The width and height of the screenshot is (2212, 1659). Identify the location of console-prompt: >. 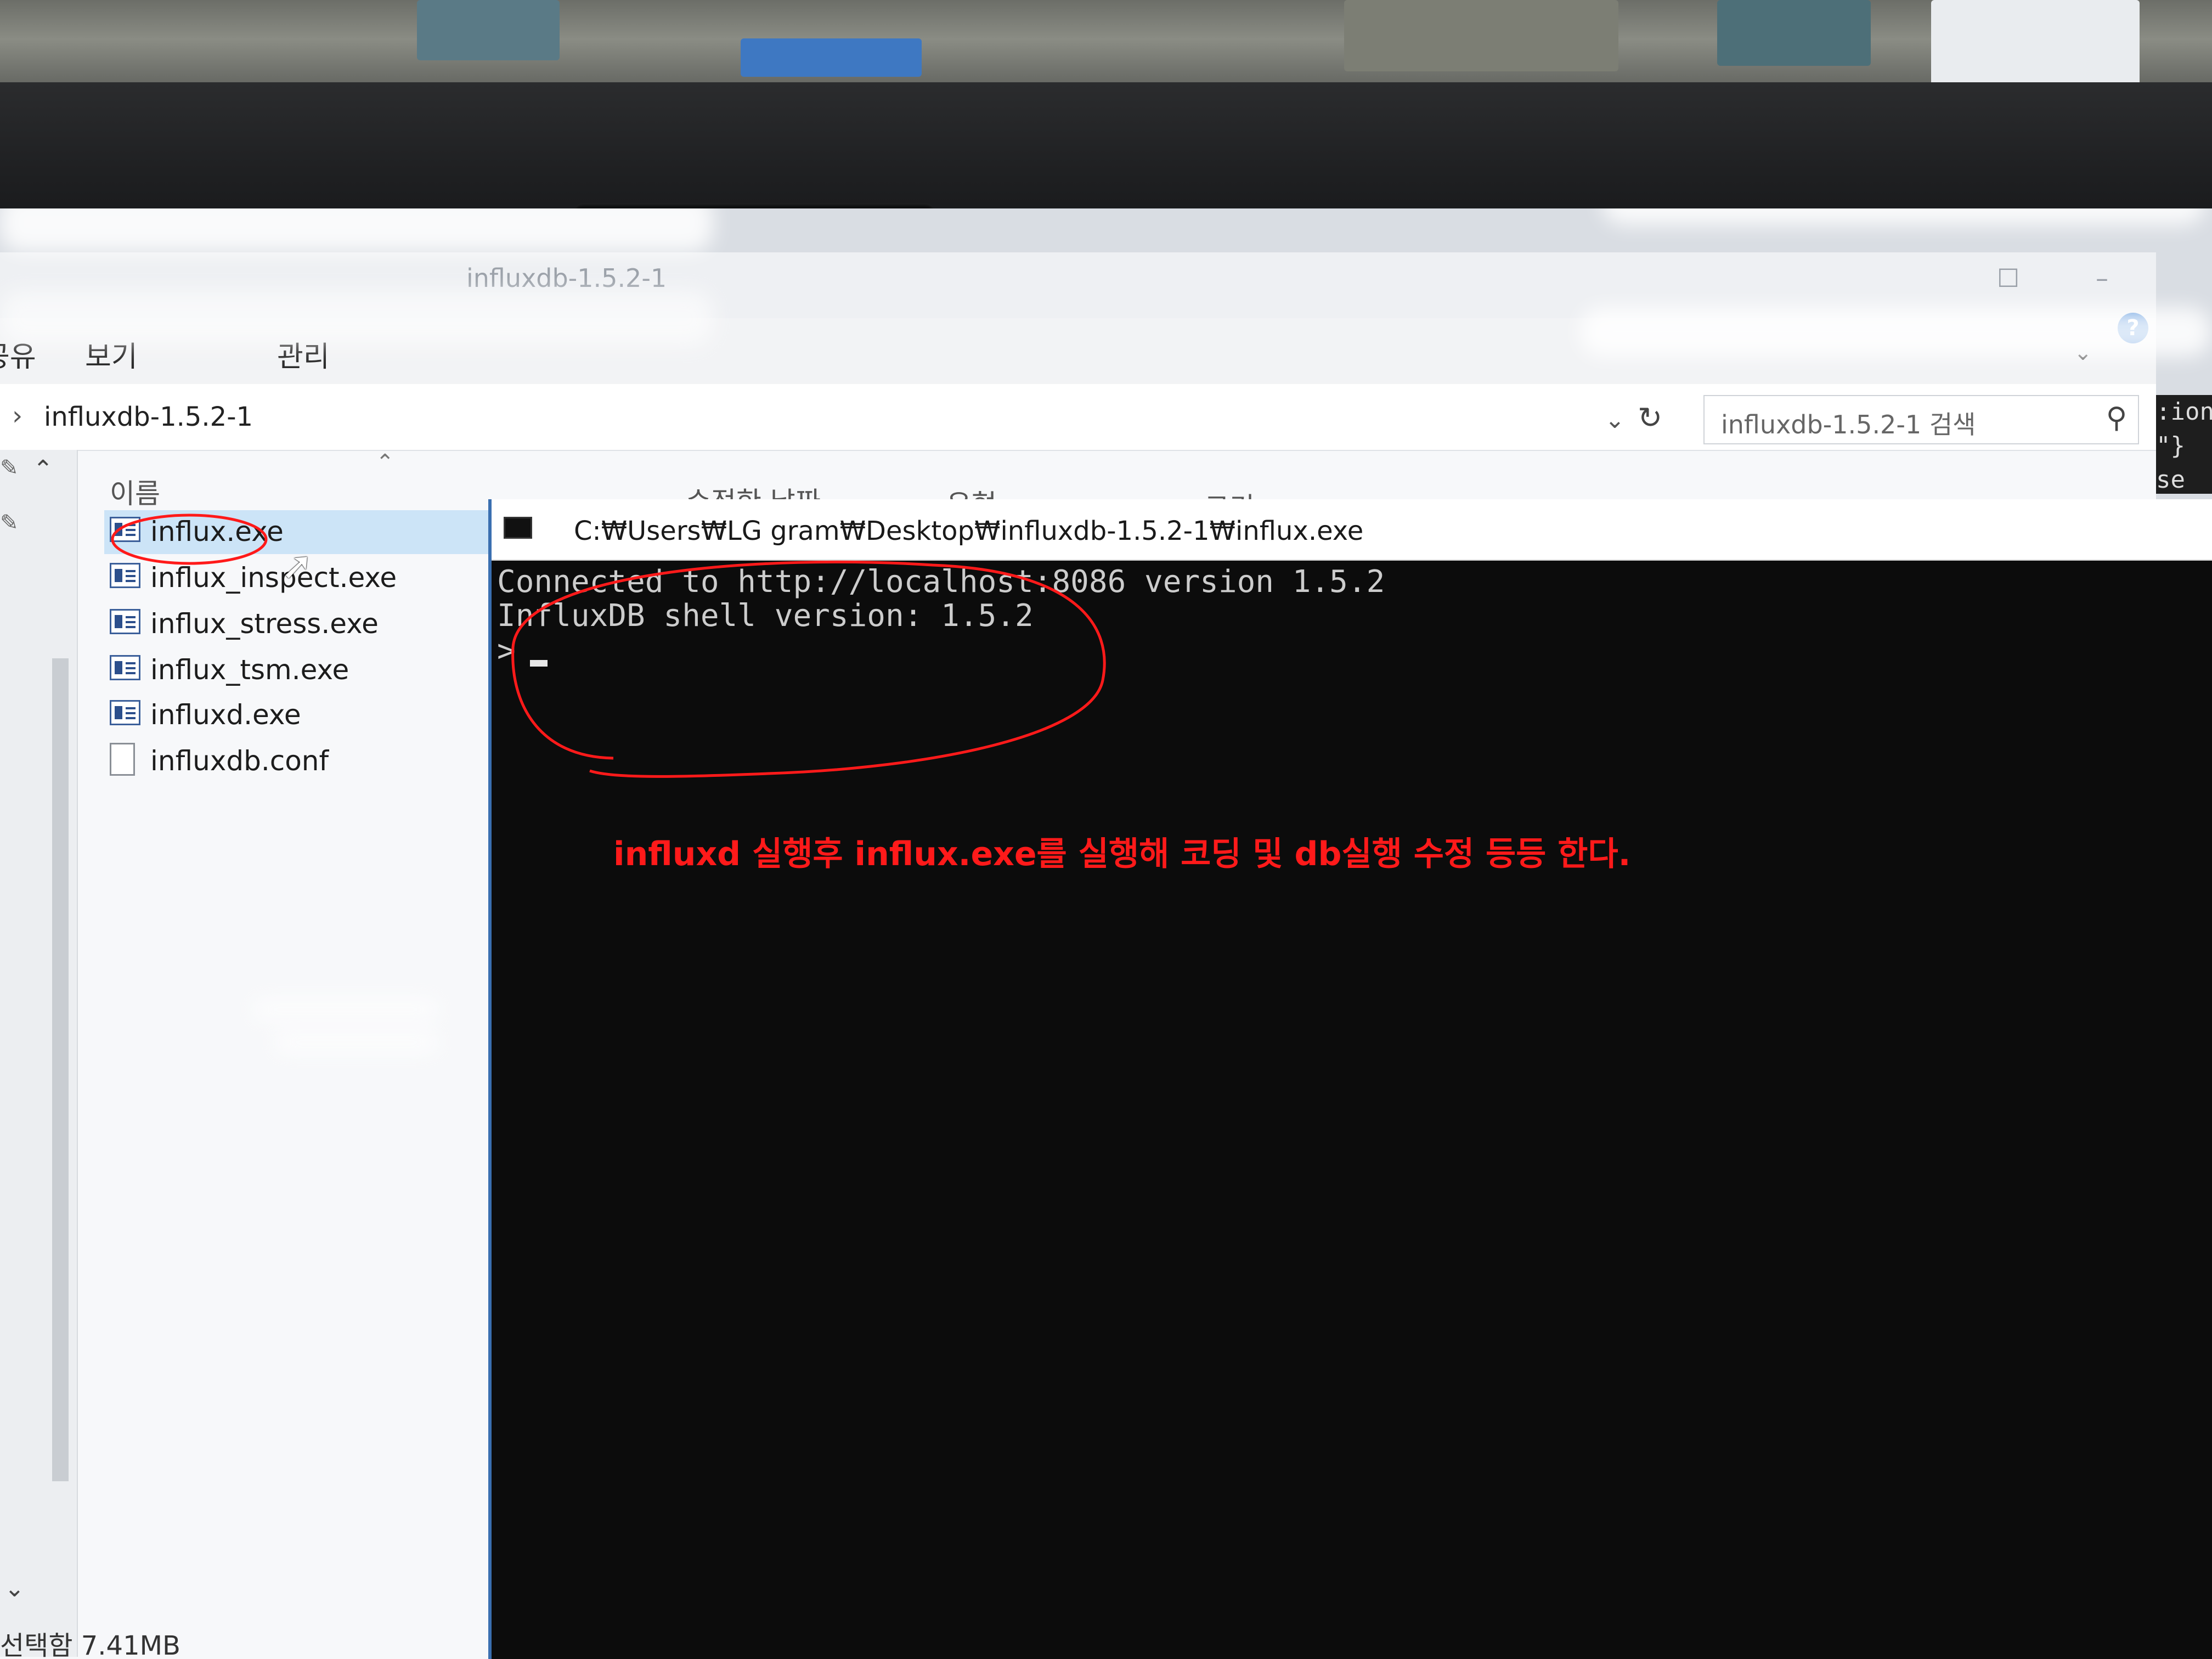
(515, 651).